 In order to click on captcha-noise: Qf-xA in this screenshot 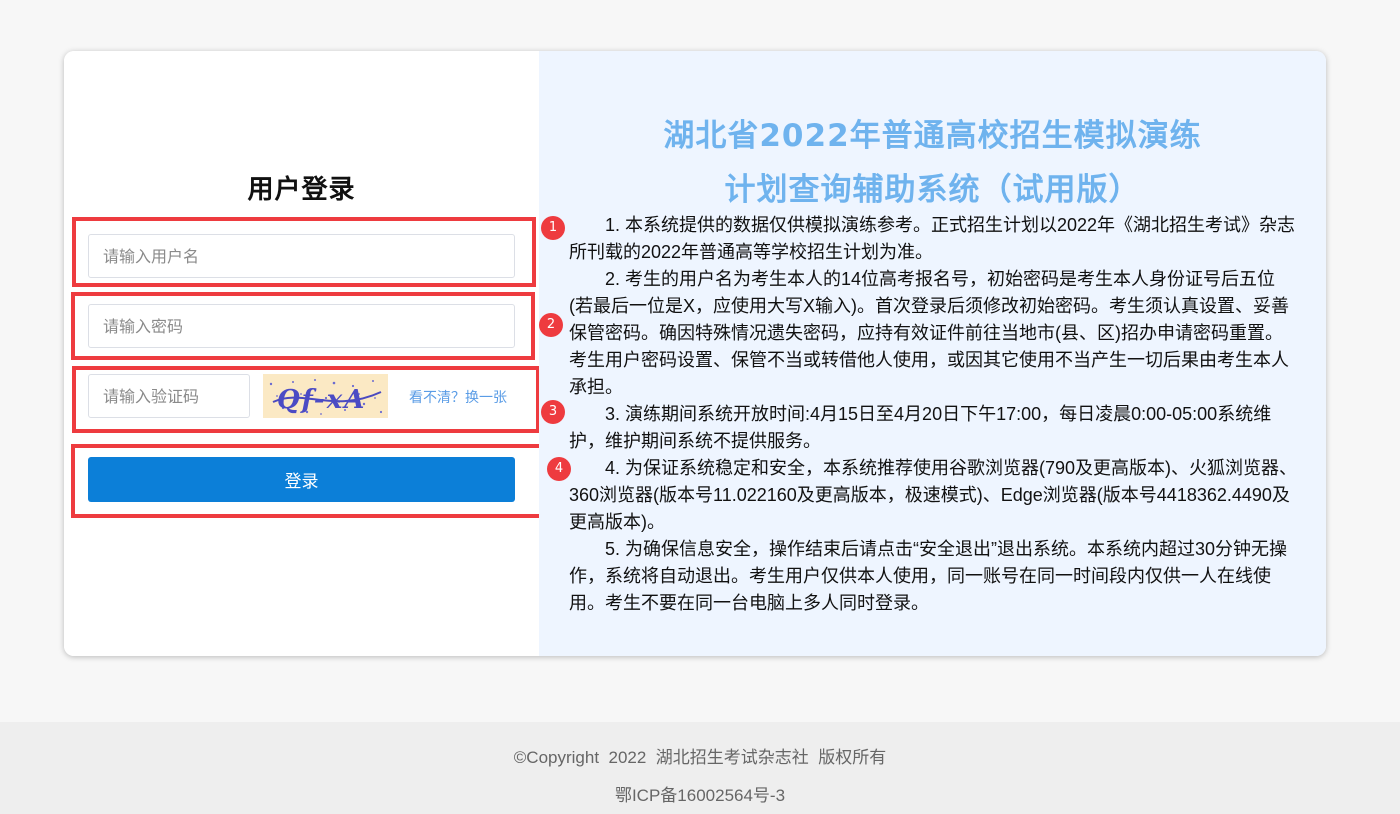, I will do `click(326, 397)`.